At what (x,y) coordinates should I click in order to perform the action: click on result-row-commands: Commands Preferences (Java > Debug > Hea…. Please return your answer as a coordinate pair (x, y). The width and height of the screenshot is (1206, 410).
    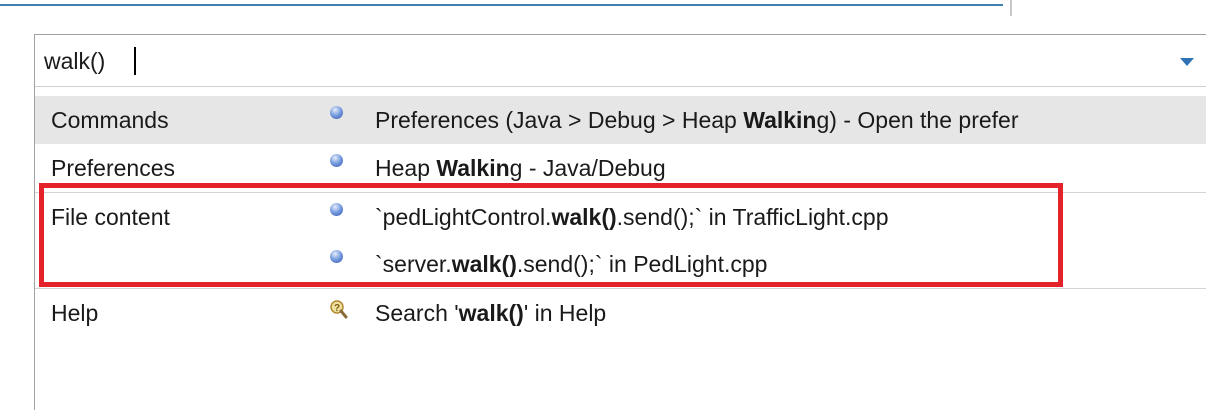
    Looking at the image, I should click on (620, 120).